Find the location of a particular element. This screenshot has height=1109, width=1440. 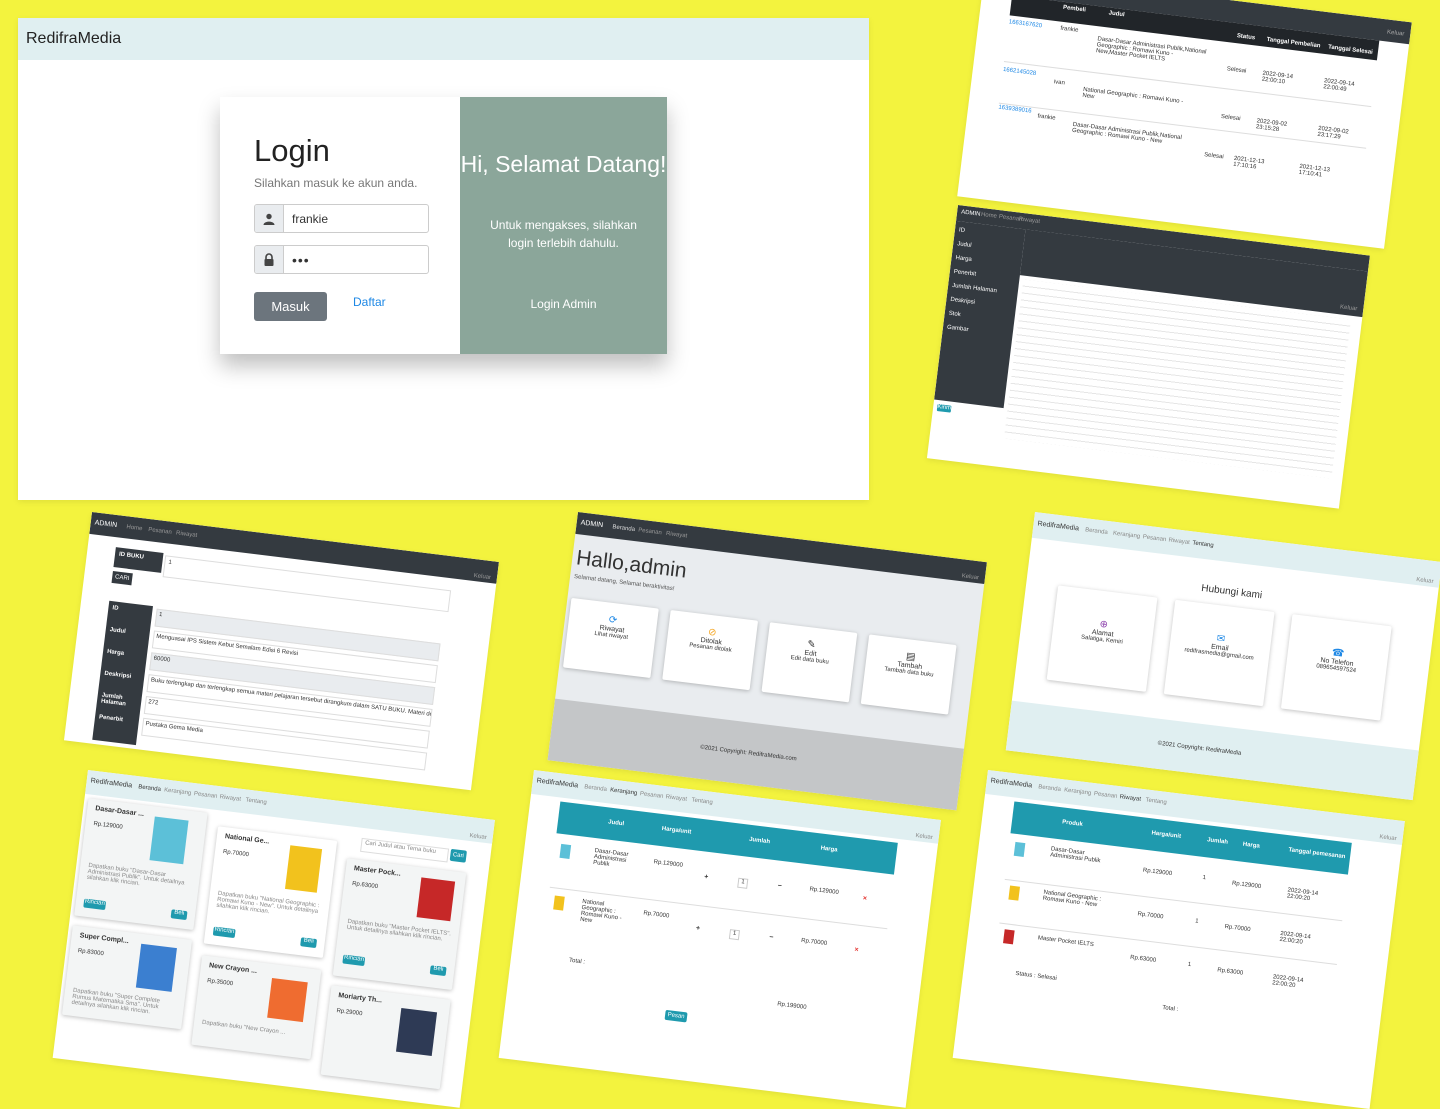

admin-login-link: Login Admin is located at coordinates (563, 304).